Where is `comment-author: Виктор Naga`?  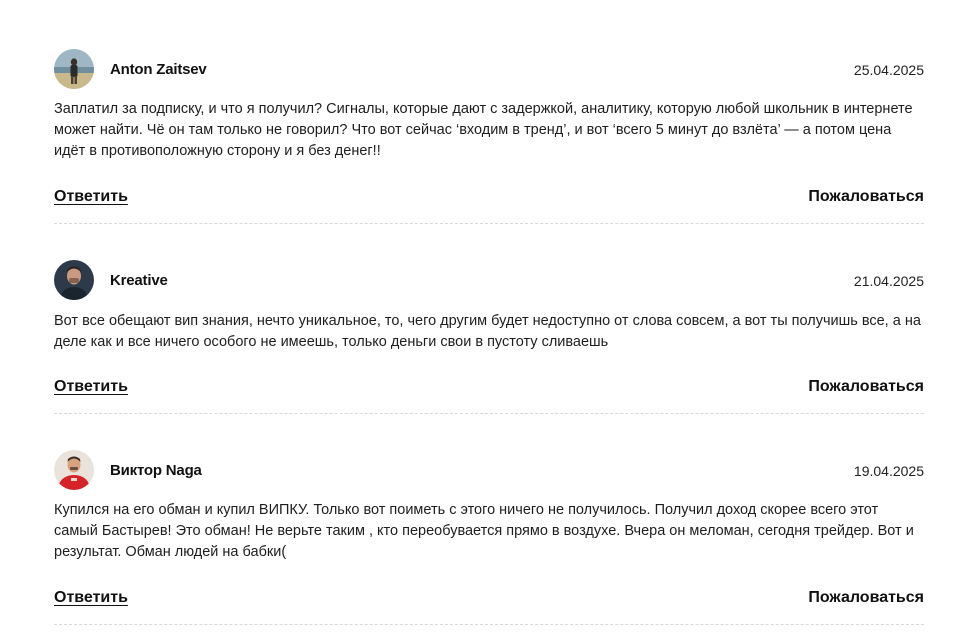 comment-author: Виктор Naga is located at coordinates (156, 470).